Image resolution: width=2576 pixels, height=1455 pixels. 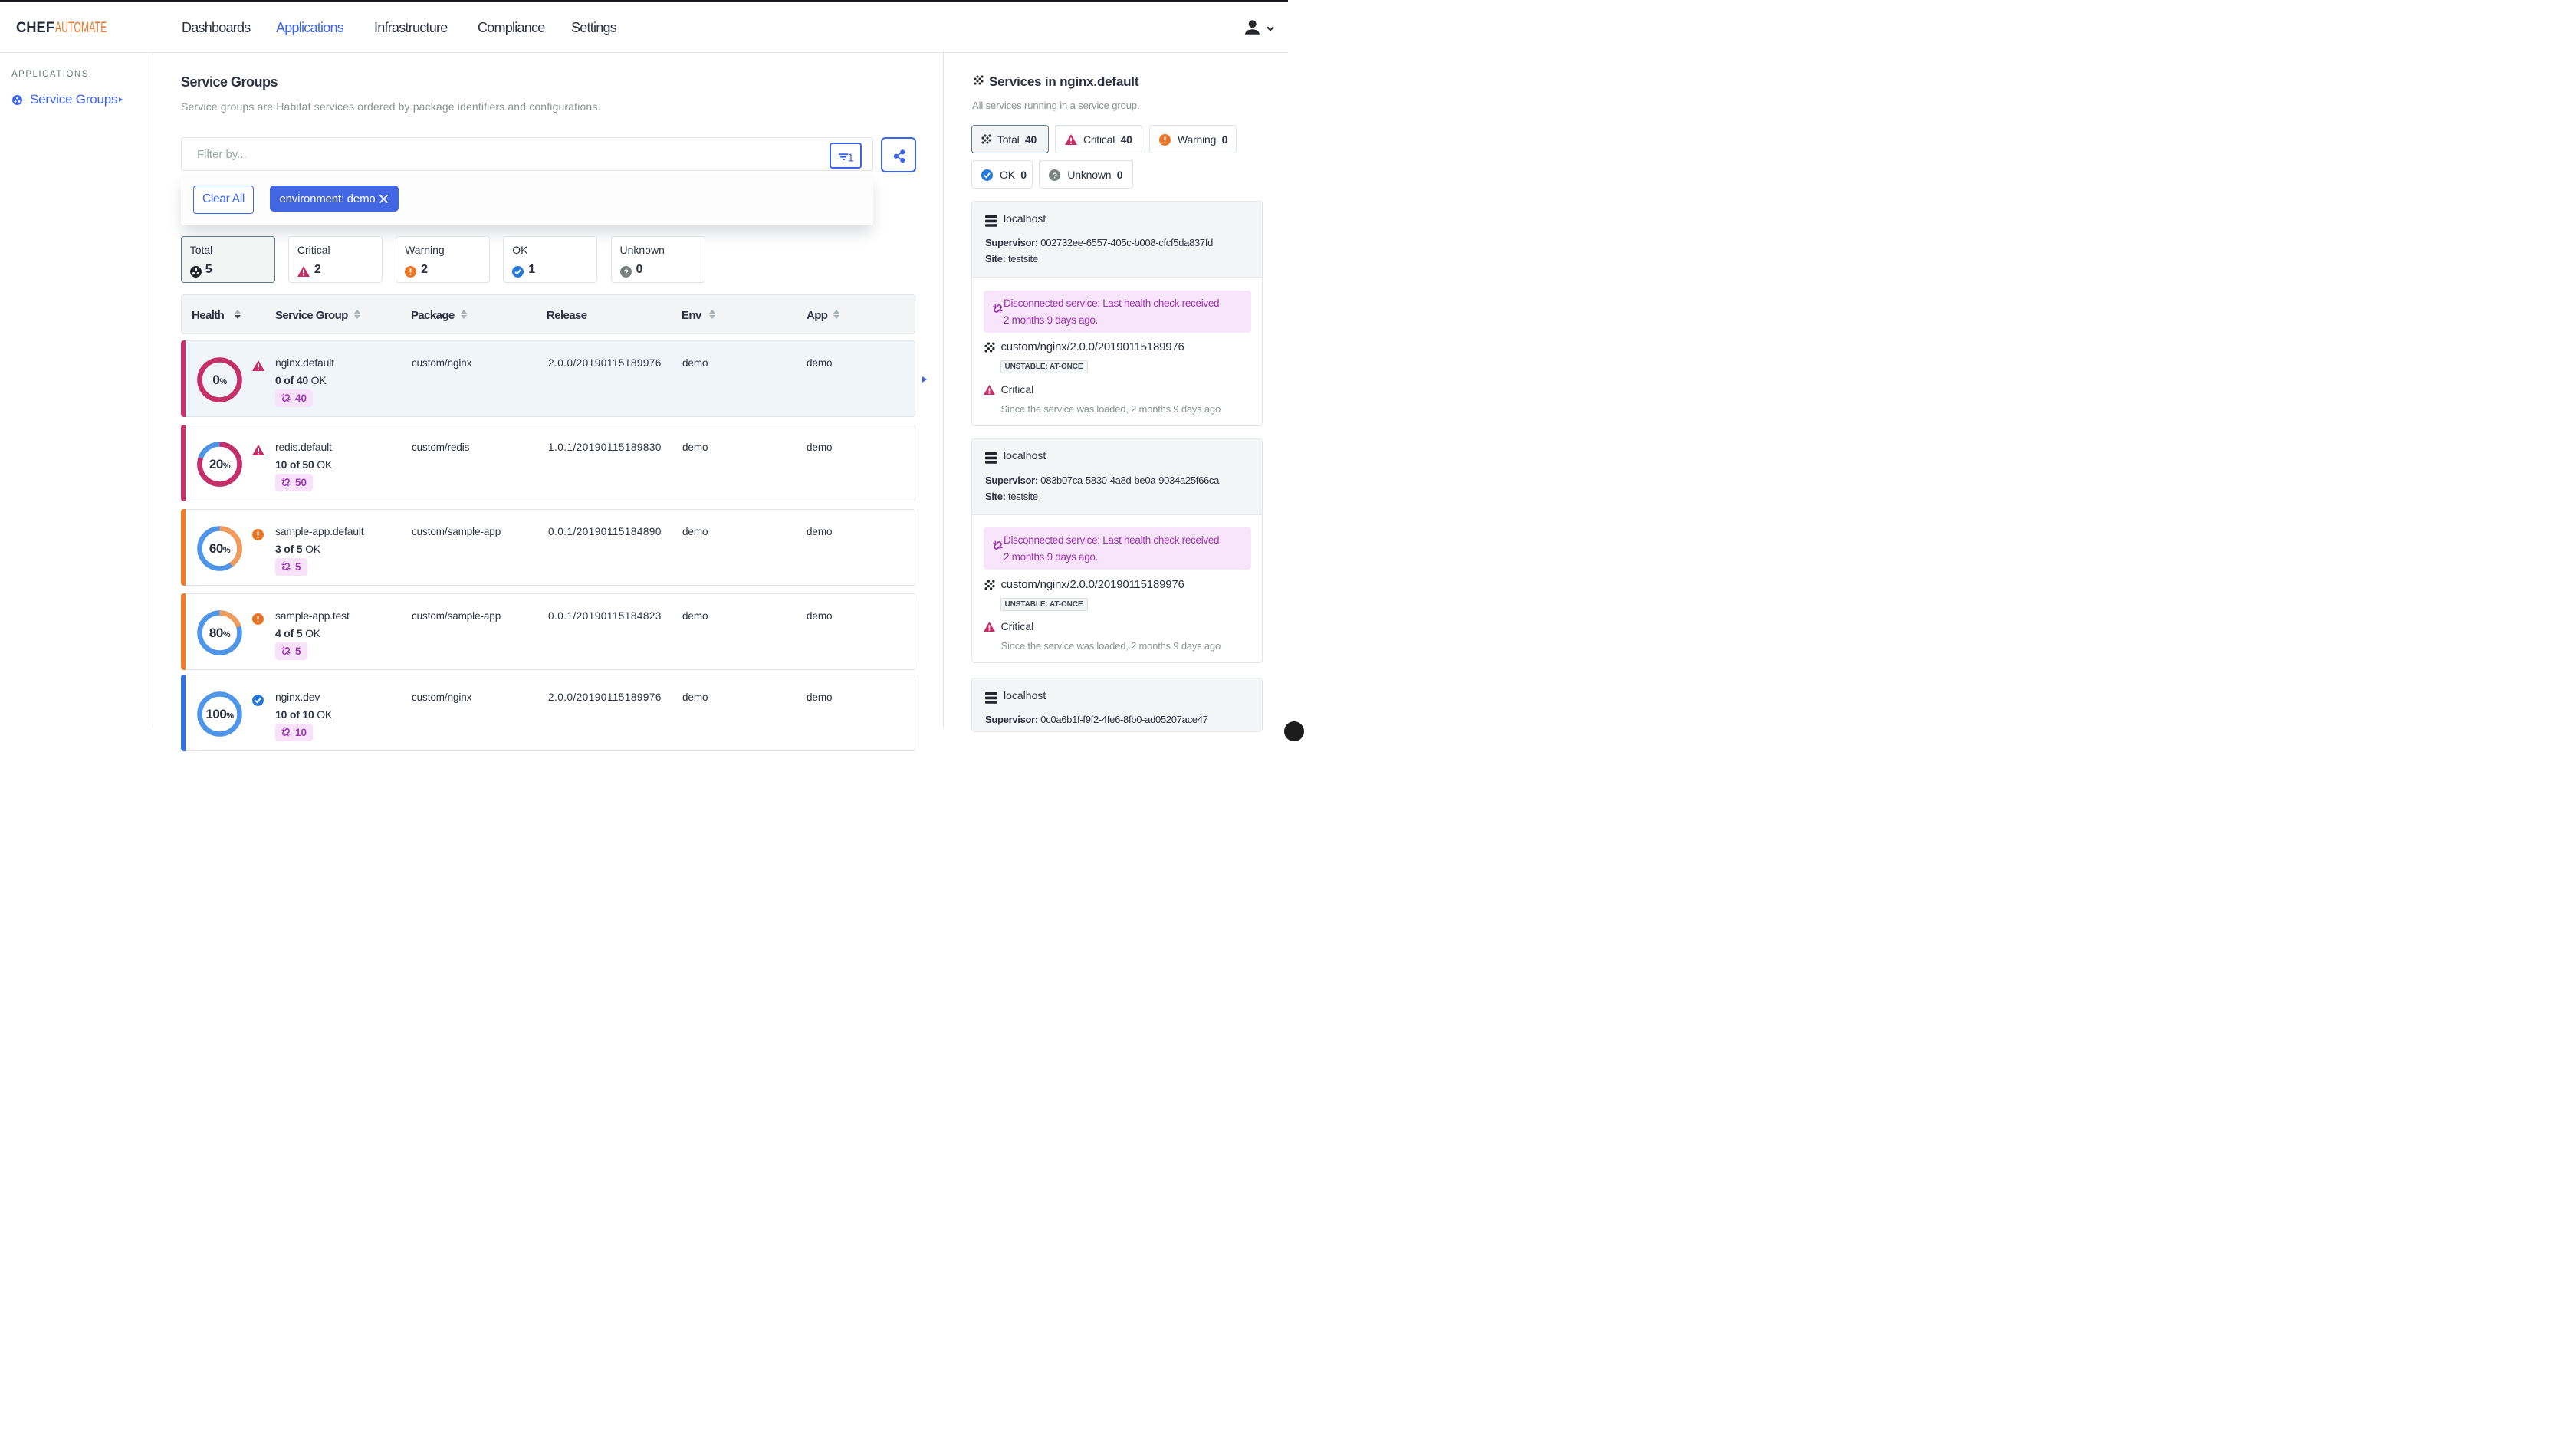 What do you see at coordinates (850, 158) in the screenshot?
I see `svg-text: 1` at bounding box center [850, 158].